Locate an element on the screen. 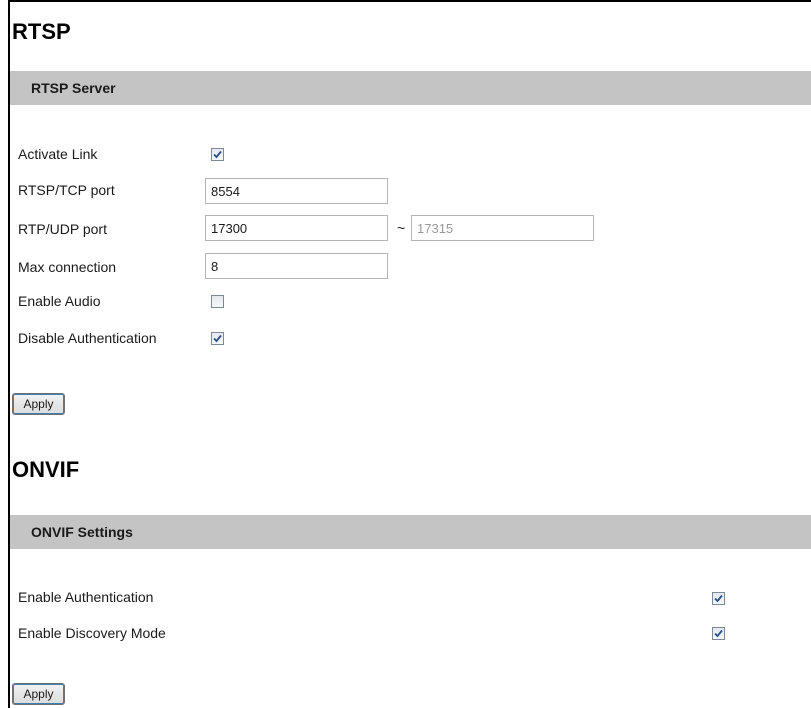 The image size is (811, 708). enable-discovery-mode-checkbox is located at coordinates (718, 633).